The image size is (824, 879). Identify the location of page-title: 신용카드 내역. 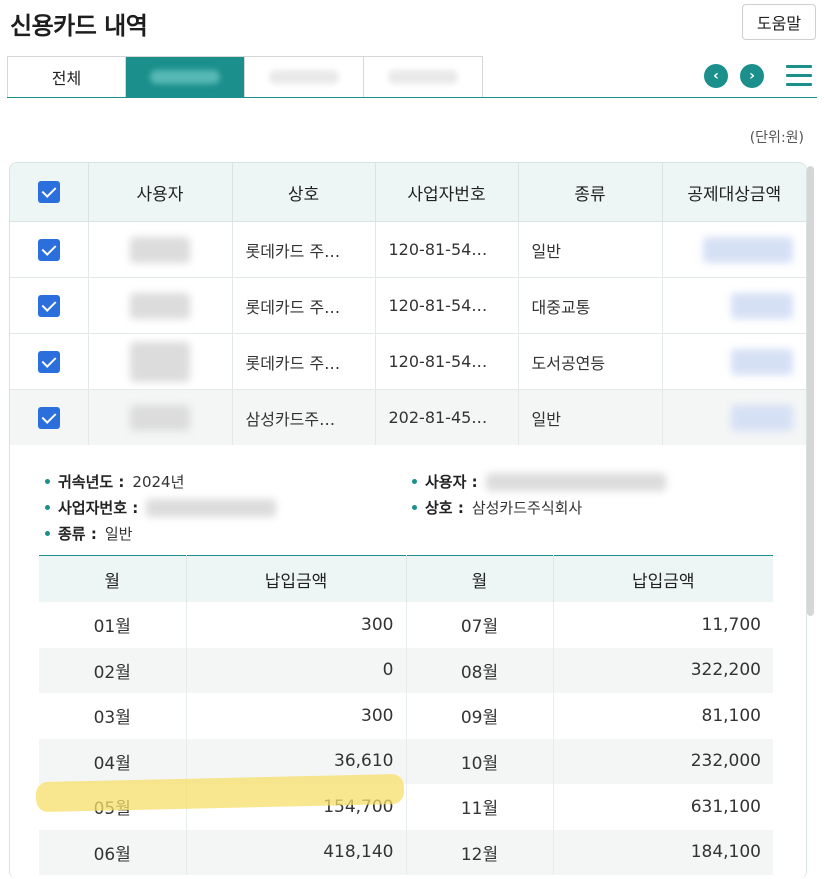
(79, 26).